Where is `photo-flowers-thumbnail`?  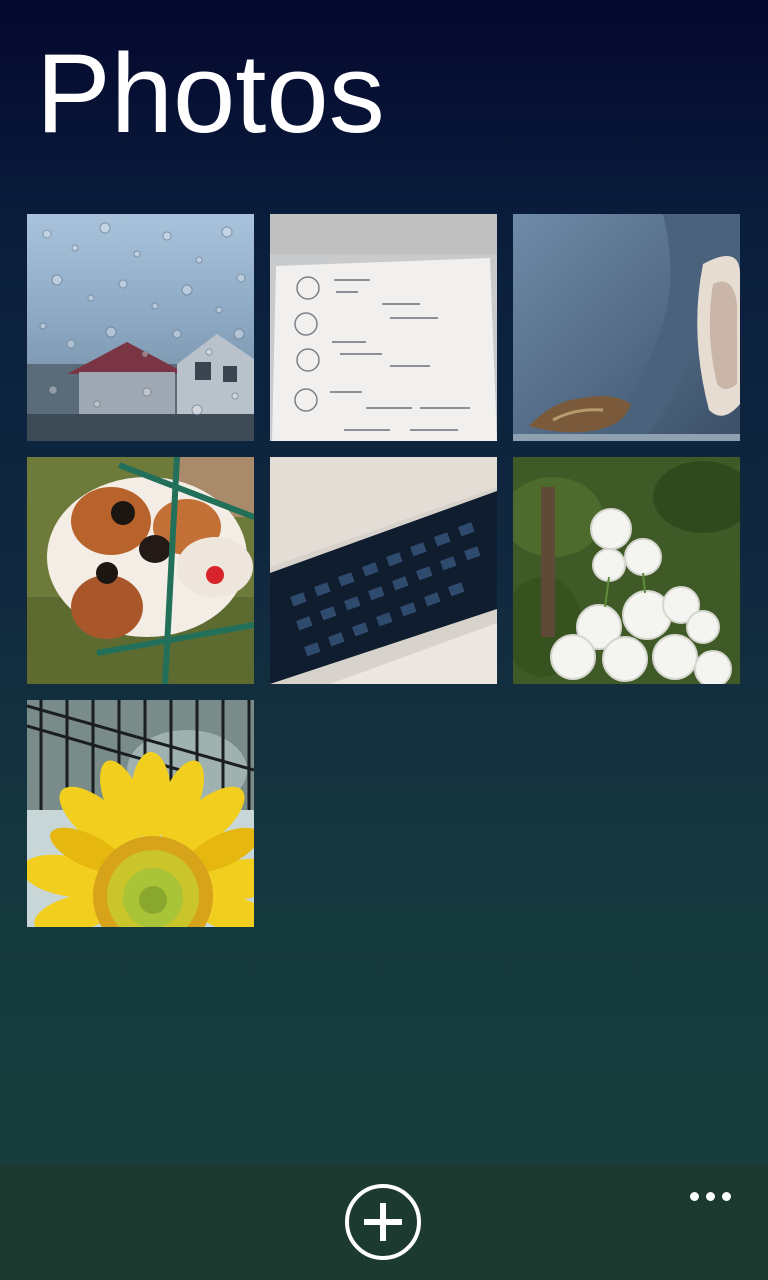
photo-flowers-thumbnail is located at coordinates (626, 570).